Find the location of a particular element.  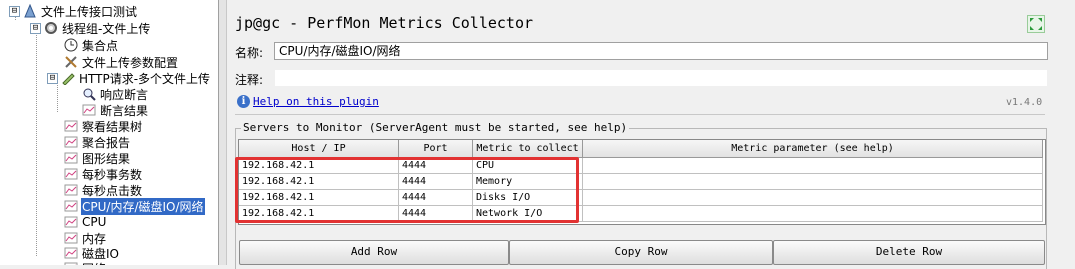

tree-item-cpu: CPU is located at coordinates (85, 222).